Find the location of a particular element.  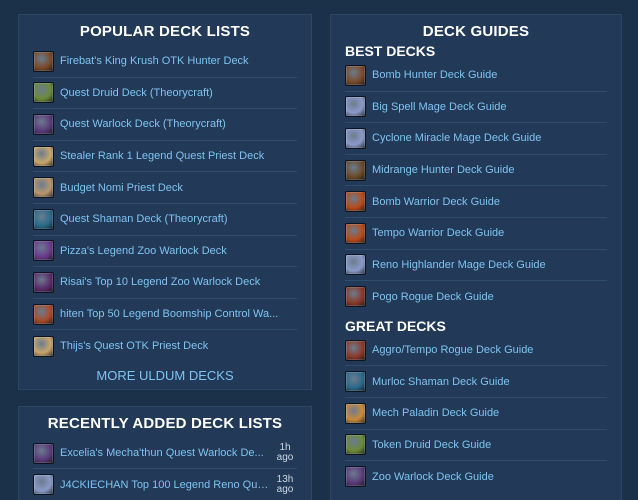

deck-link: Quest Shaman Deck (Theorycraft) is located at coordinates (178, 219).